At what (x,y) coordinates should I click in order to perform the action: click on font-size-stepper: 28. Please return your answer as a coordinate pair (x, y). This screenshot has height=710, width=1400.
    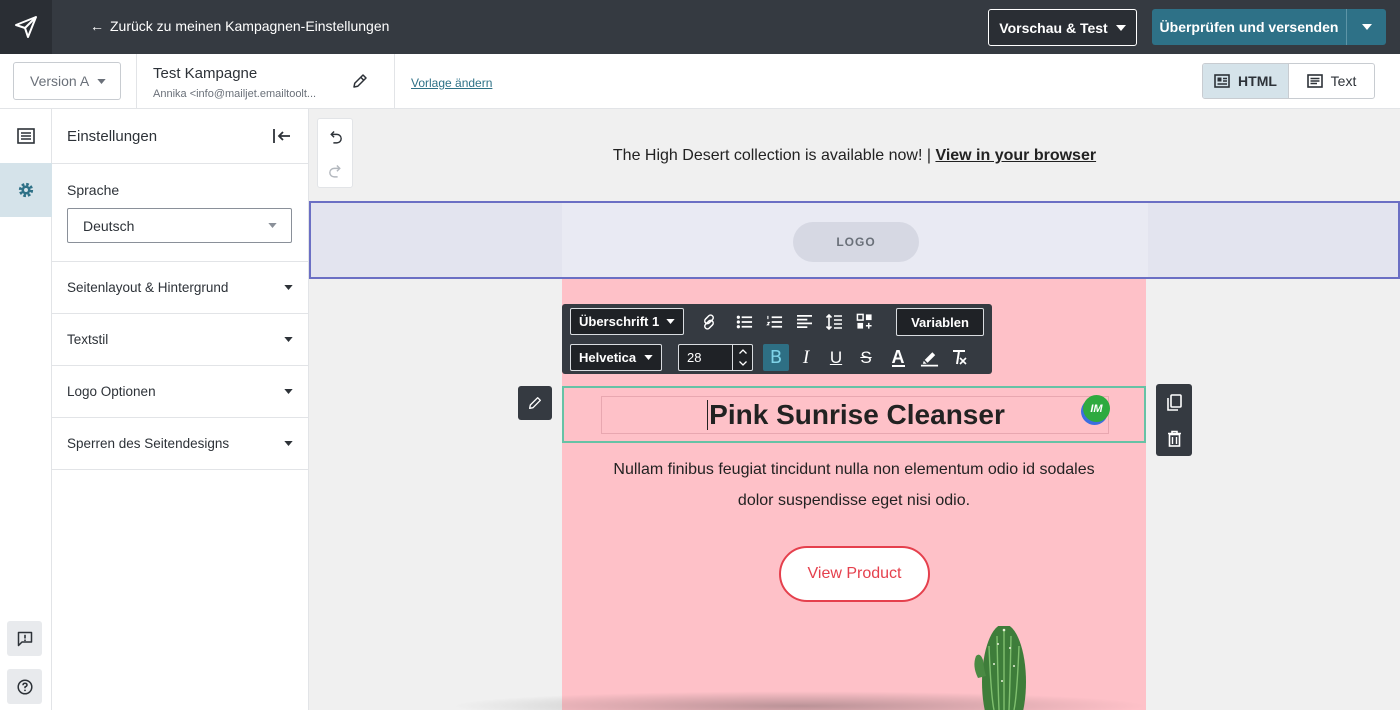
    Looking at the image, I should click on (715, 357).